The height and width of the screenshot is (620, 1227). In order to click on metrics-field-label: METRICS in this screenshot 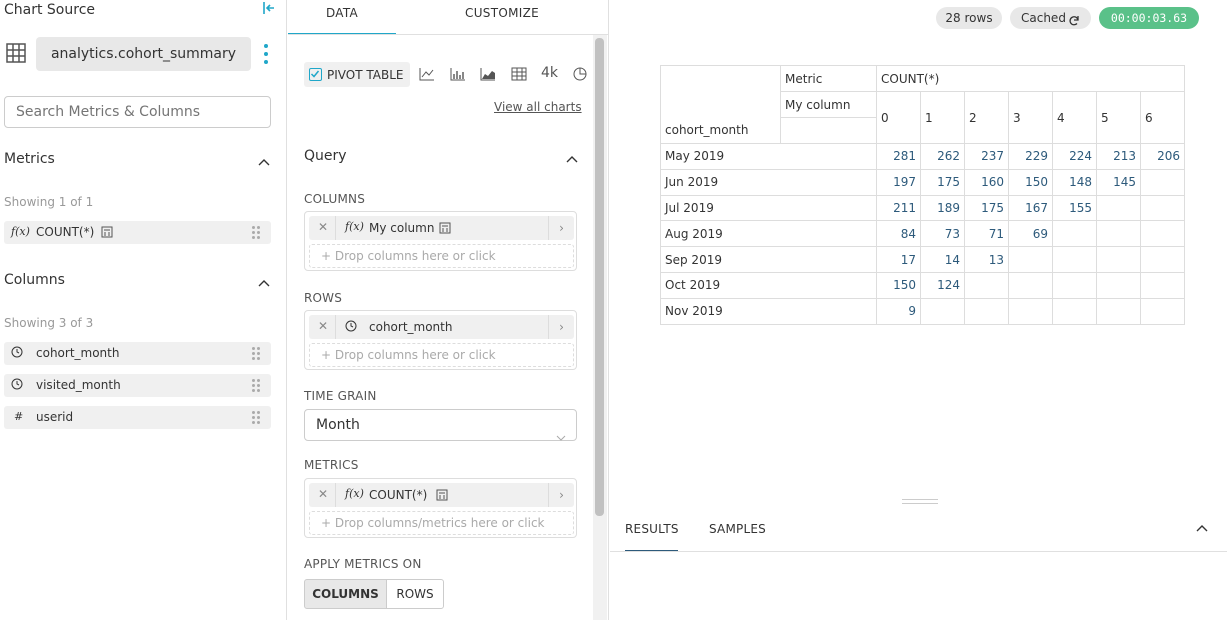, I will do `click(331, 465)`.